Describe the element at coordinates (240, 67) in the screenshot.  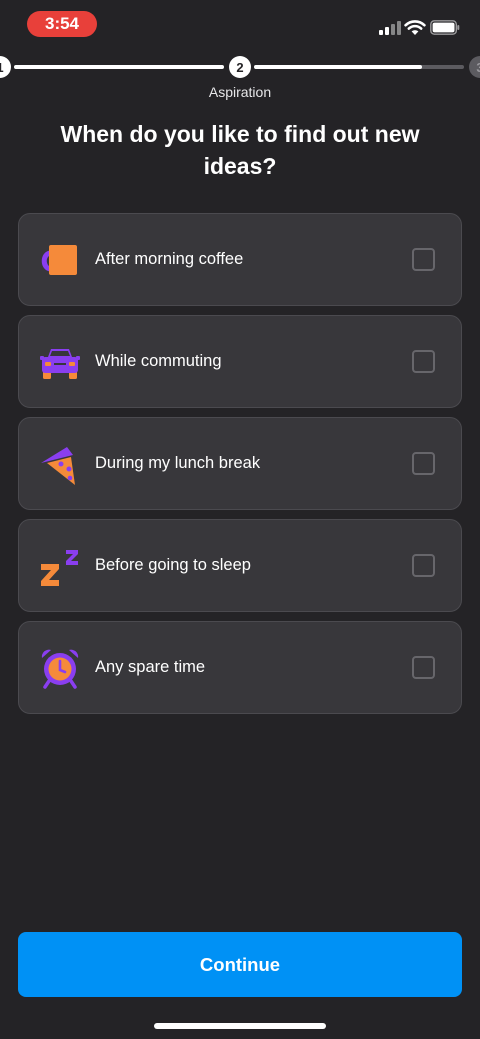
I see `step-2-dot: 2` at that location.